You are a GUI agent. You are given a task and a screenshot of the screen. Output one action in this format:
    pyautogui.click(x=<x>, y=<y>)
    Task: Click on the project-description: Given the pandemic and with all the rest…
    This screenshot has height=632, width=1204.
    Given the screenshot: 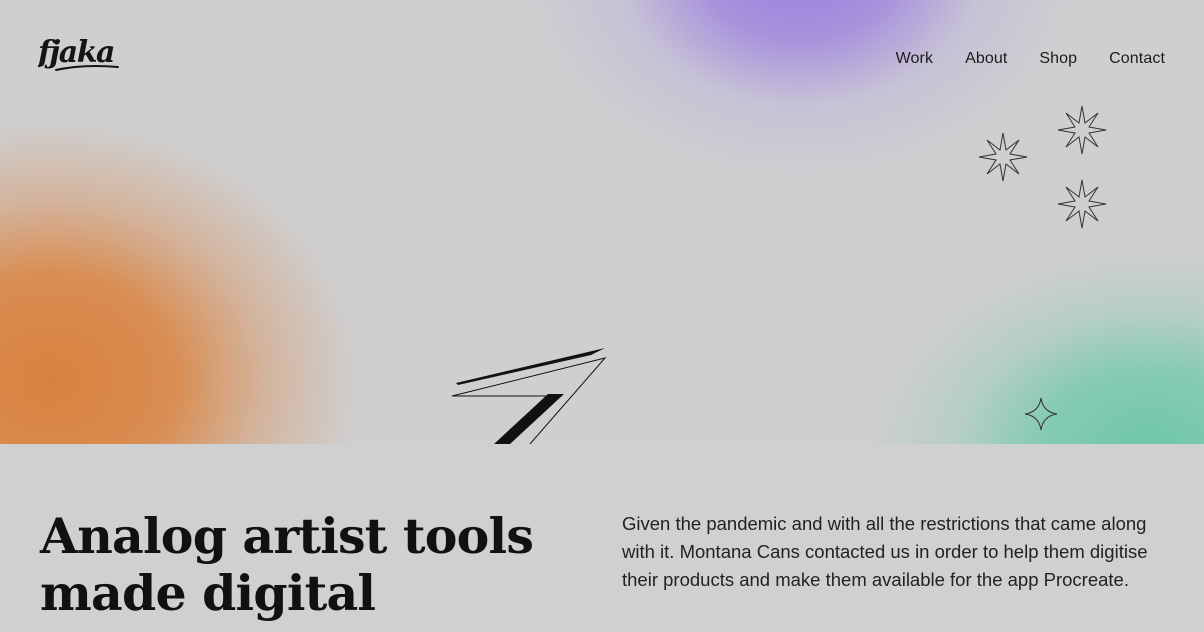 What is the action you would take?
    pyautogui.click(x=885, y=551)
    